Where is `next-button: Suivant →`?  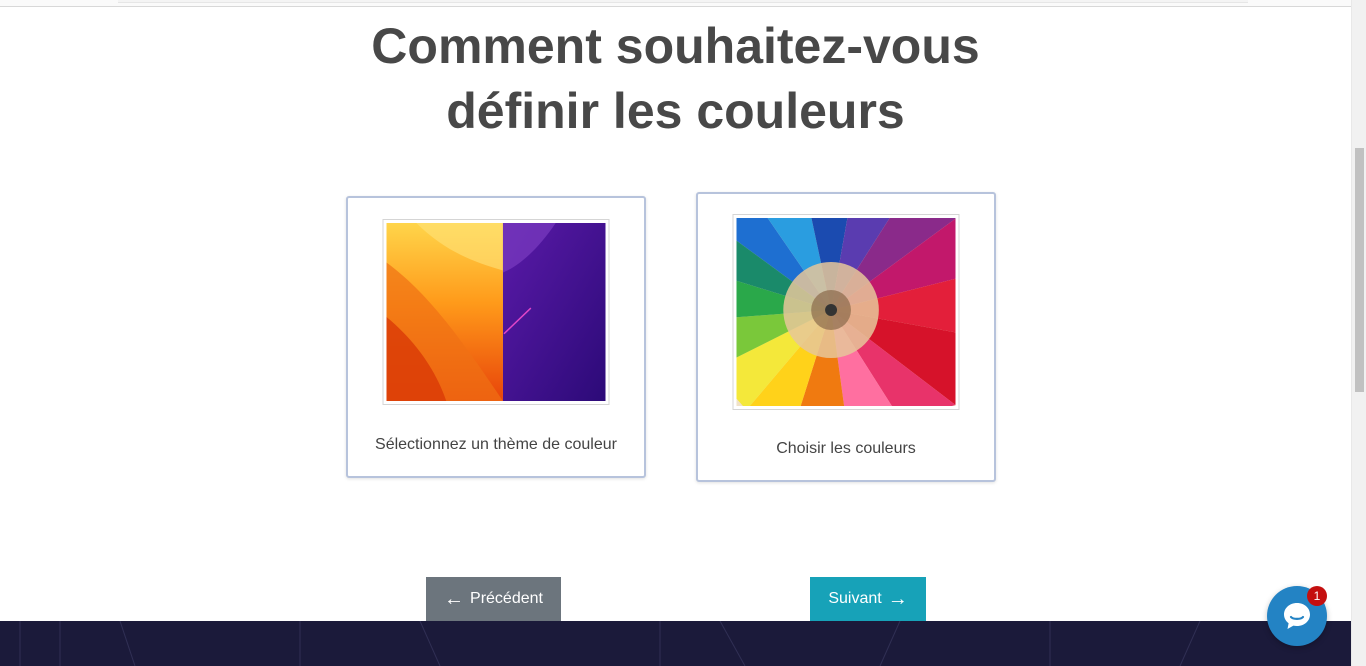 next-button: Suivant → is located at coordinates (868, 599).